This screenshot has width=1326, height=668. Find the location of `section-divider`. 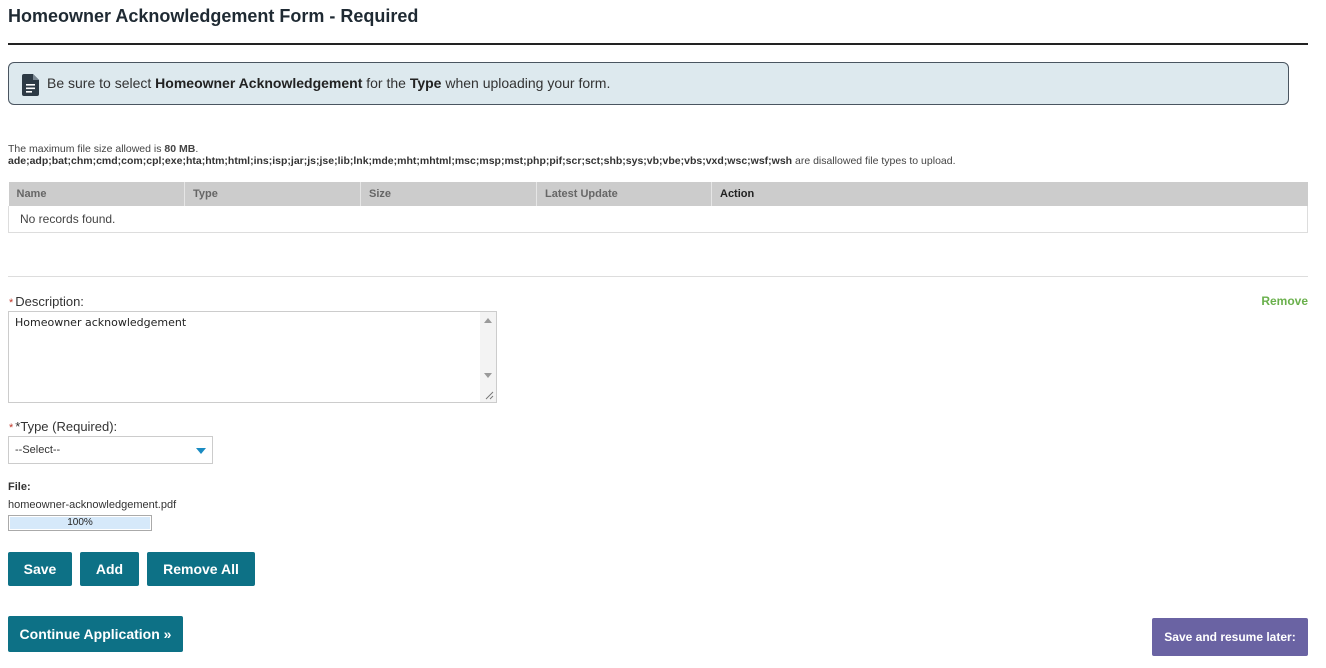

section-divider is located at coordinates (658, 276).